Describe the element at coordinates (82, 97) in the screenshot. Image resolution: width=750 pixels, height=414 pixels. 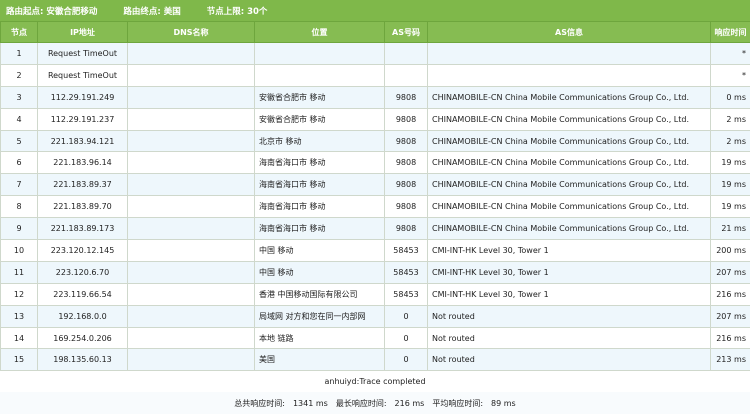
I see `ip-cell: 112.29.191.249` at that location.